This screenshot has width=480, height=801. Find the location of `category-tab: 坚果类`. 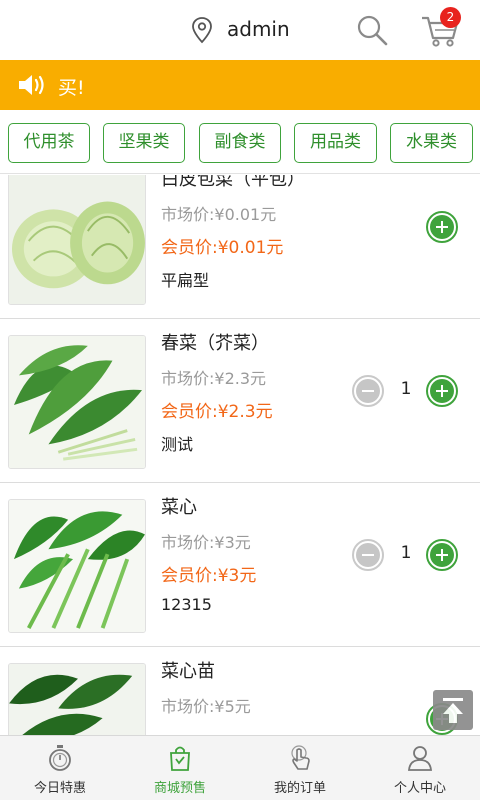

category-tab: 坚果类 is located at coordinates (144, 143).